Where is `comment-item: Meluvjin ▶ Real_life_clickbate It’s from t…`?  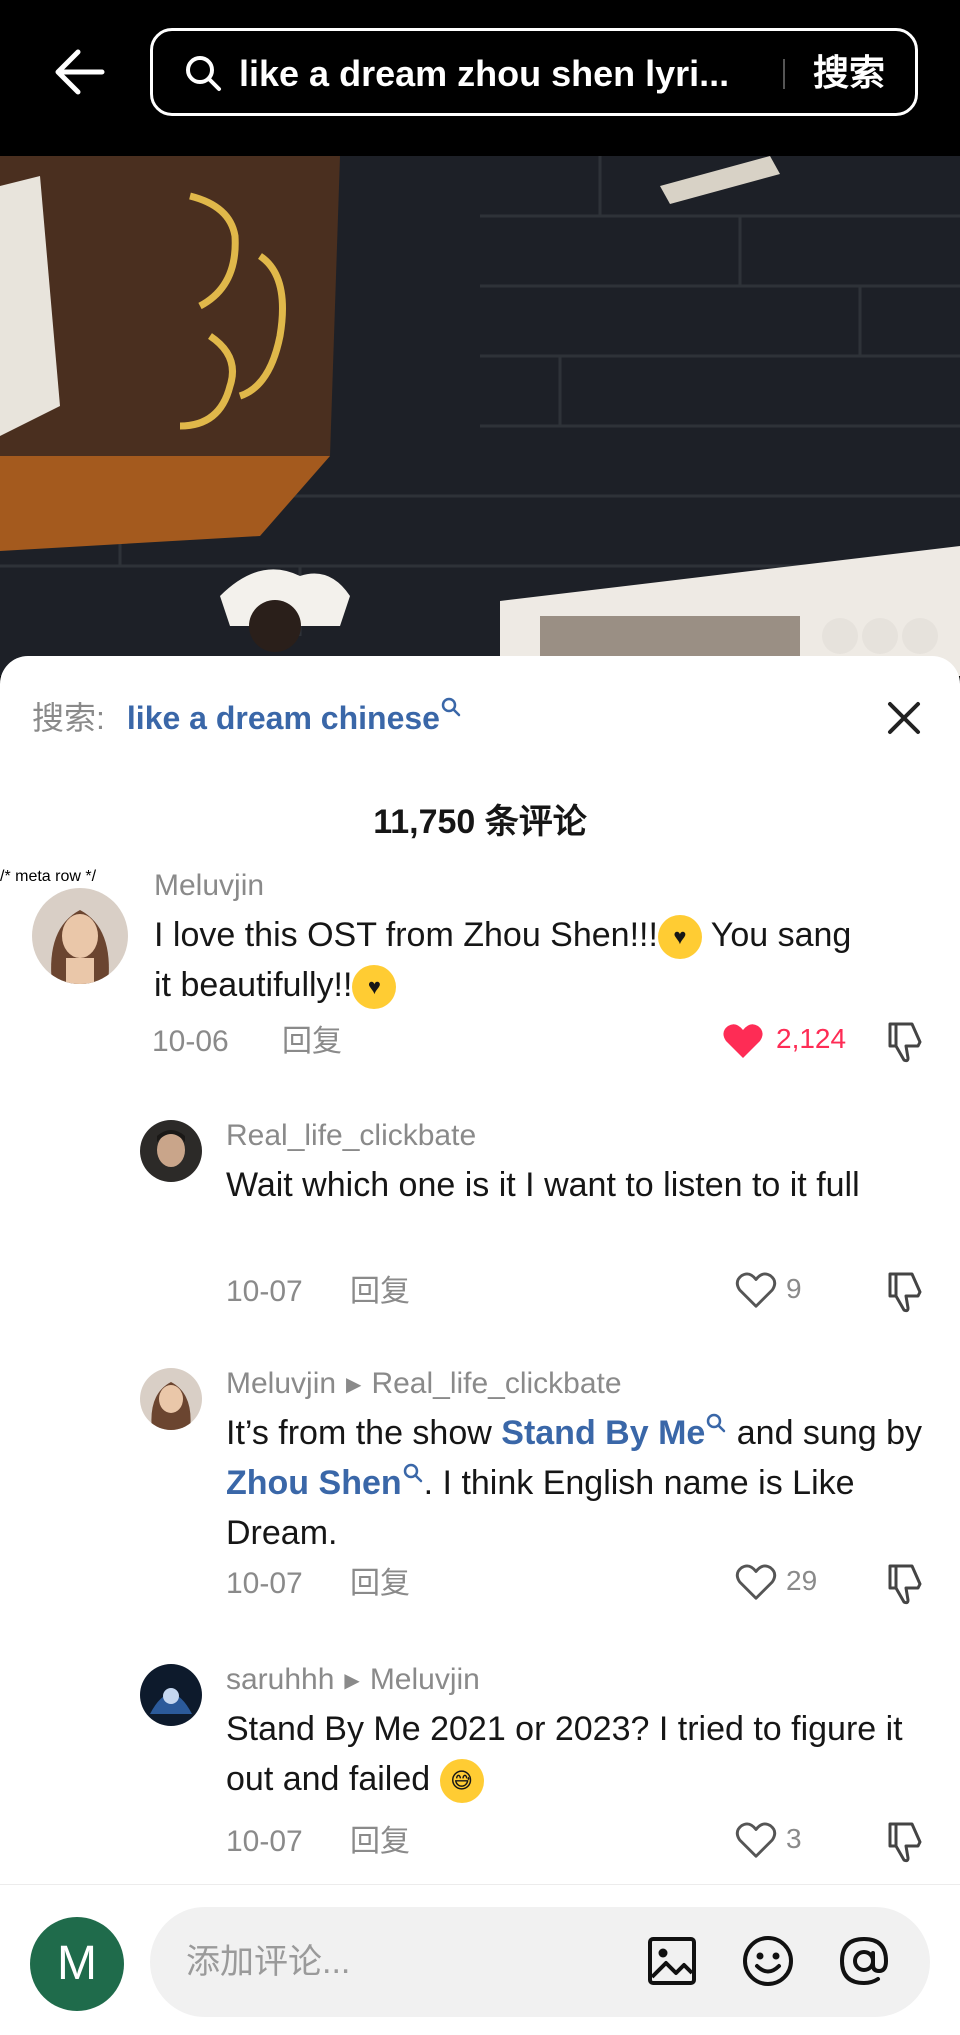
comment-item: Meluvjin ▶ Real_life_clickbate It’s from t… is located at coordinates (480, 1486).